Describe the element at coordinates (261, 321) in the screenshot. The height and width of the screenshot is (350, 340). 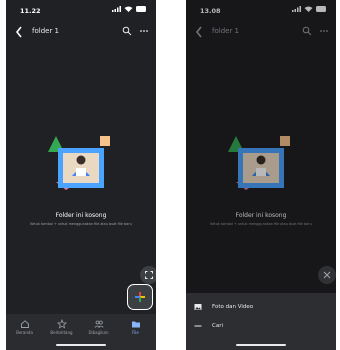
I see `bottom-sheet: Foto dan Video Cari` at that location.